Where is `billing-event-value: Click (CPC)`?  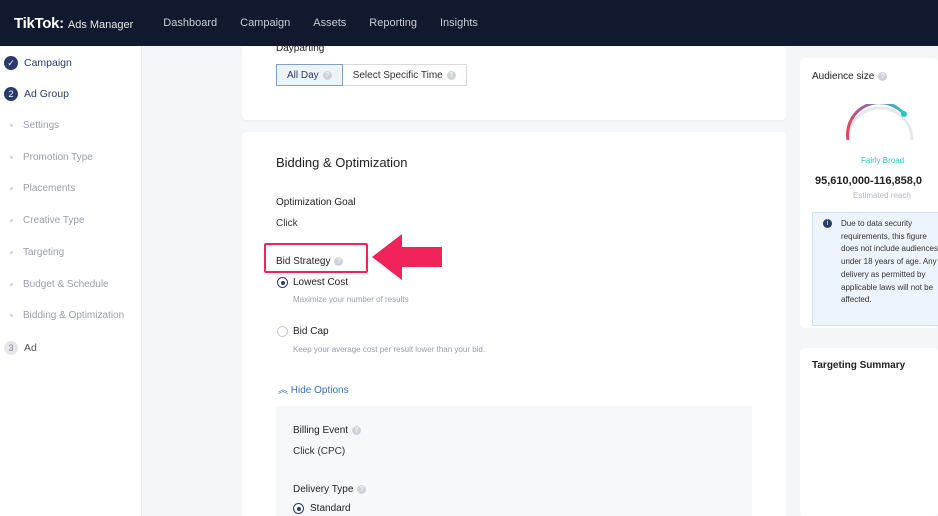
billing-event-value: Click (CPC) is located at coordinates (319, 451).